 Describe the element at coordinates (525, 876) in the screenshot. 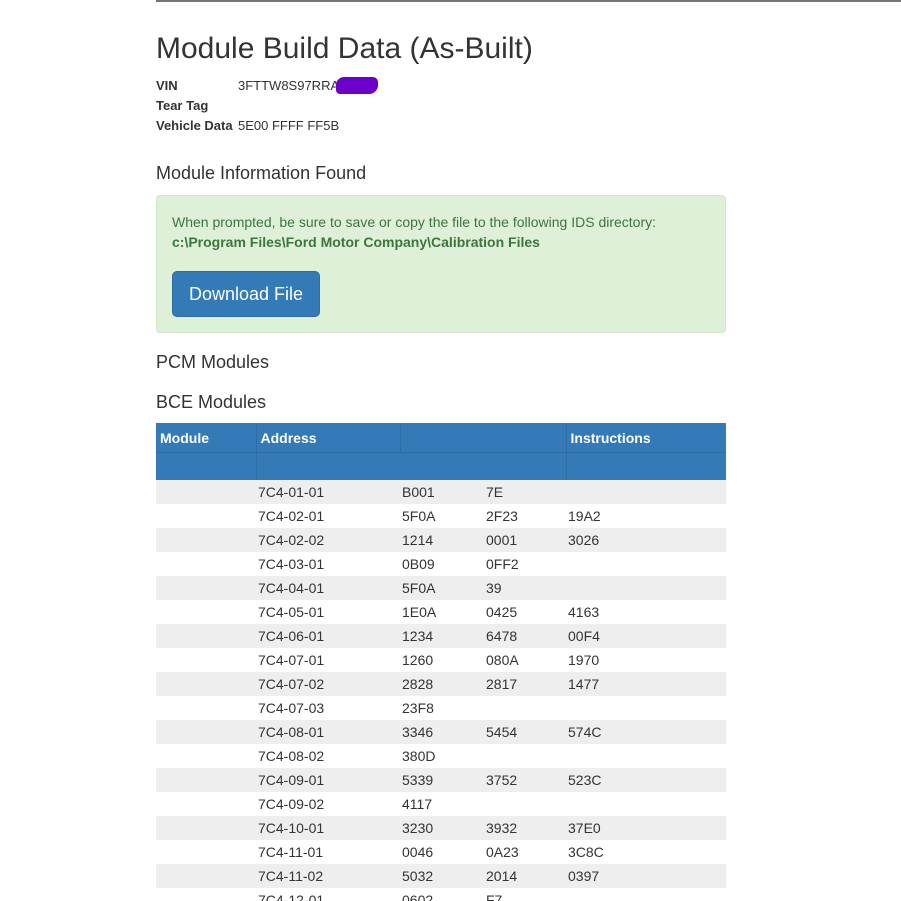

I see `cell-value-2: 2014` at that location.